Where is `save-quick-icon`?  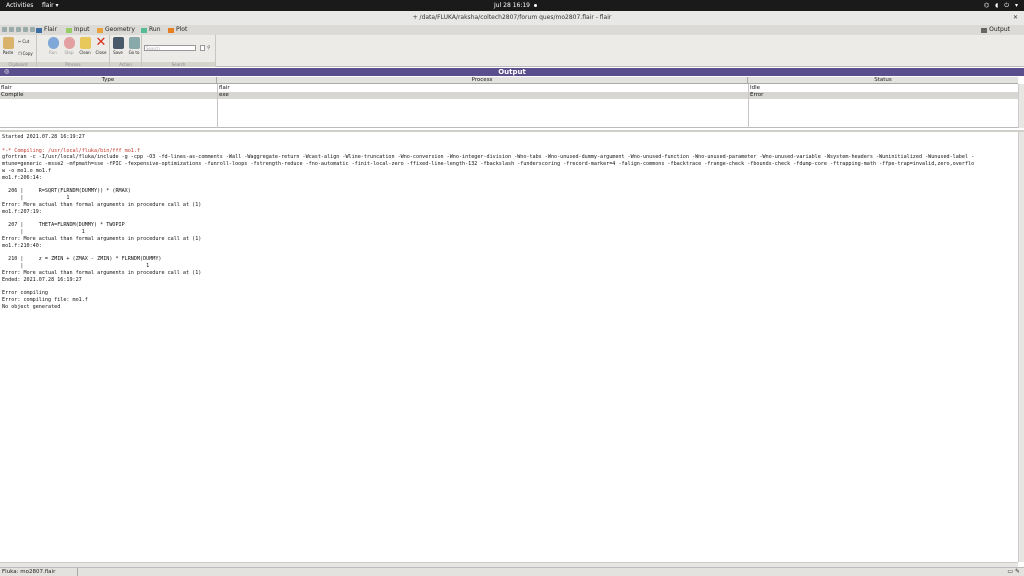
save-quick-icon is located at coordinates (18, 29).